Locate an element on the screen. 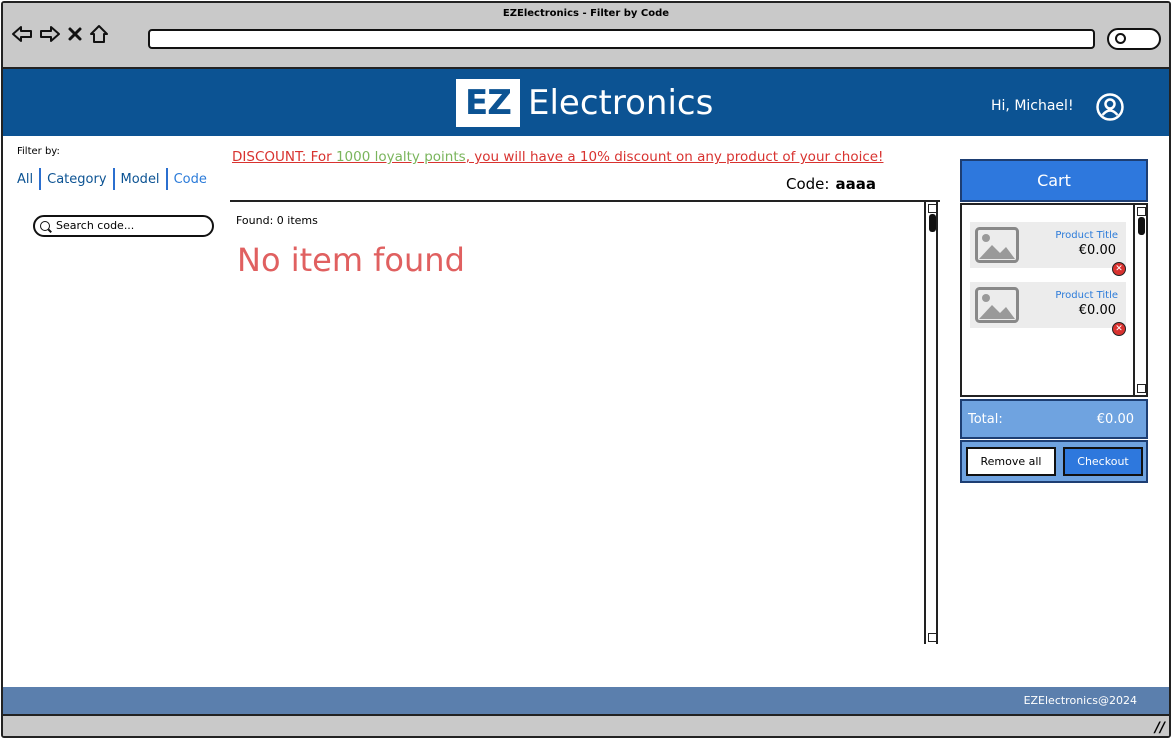 The height and width of the screenshot is (740, 1173). app-header: EZ Electronics Hi, Michael! is located at coordinates (586, 102).